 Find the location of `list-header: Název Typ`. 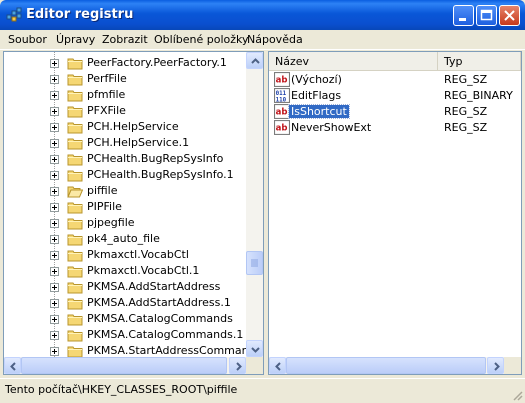

list-header: Název Typ is located at coordinates (395, 61).